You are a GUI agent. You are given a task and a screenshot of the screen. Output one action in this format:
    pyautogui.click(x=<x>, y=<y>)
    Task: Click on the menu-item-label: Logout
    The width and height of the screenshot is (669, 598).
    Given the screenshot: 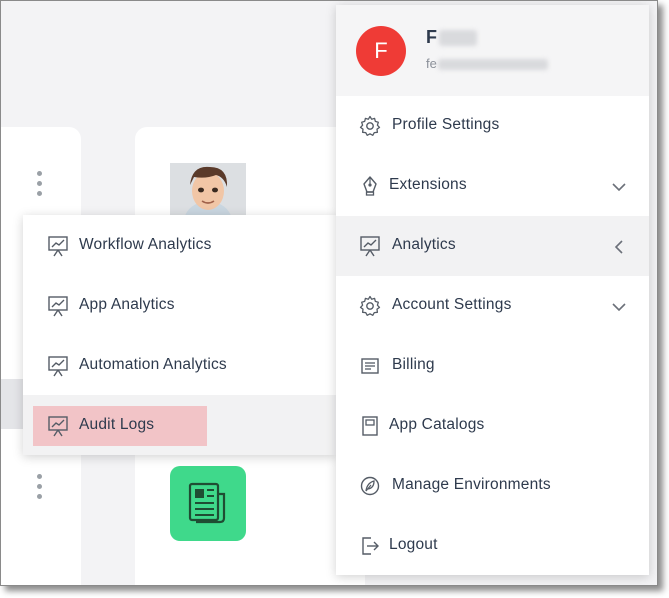 What is the action you would take?
    pyautogui.click(x=413, y=544)
    